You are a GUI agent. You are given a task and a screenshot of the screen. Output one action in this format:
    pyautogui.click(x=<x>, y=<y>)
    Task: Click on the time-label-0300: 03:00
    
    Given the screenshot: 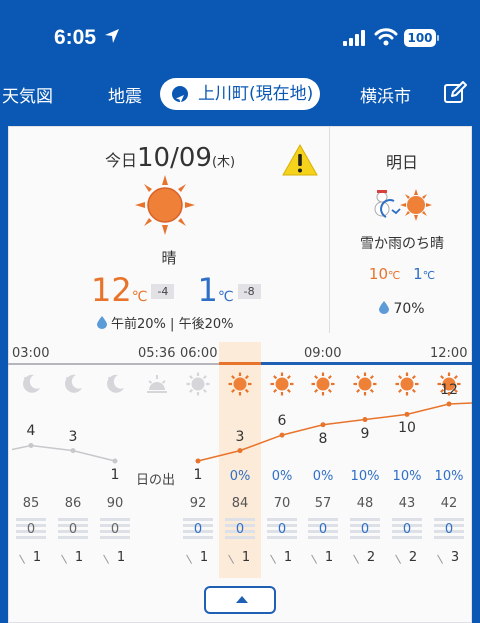 What is the action you would take?
    pyautogui.click(x=31, y=353)
    